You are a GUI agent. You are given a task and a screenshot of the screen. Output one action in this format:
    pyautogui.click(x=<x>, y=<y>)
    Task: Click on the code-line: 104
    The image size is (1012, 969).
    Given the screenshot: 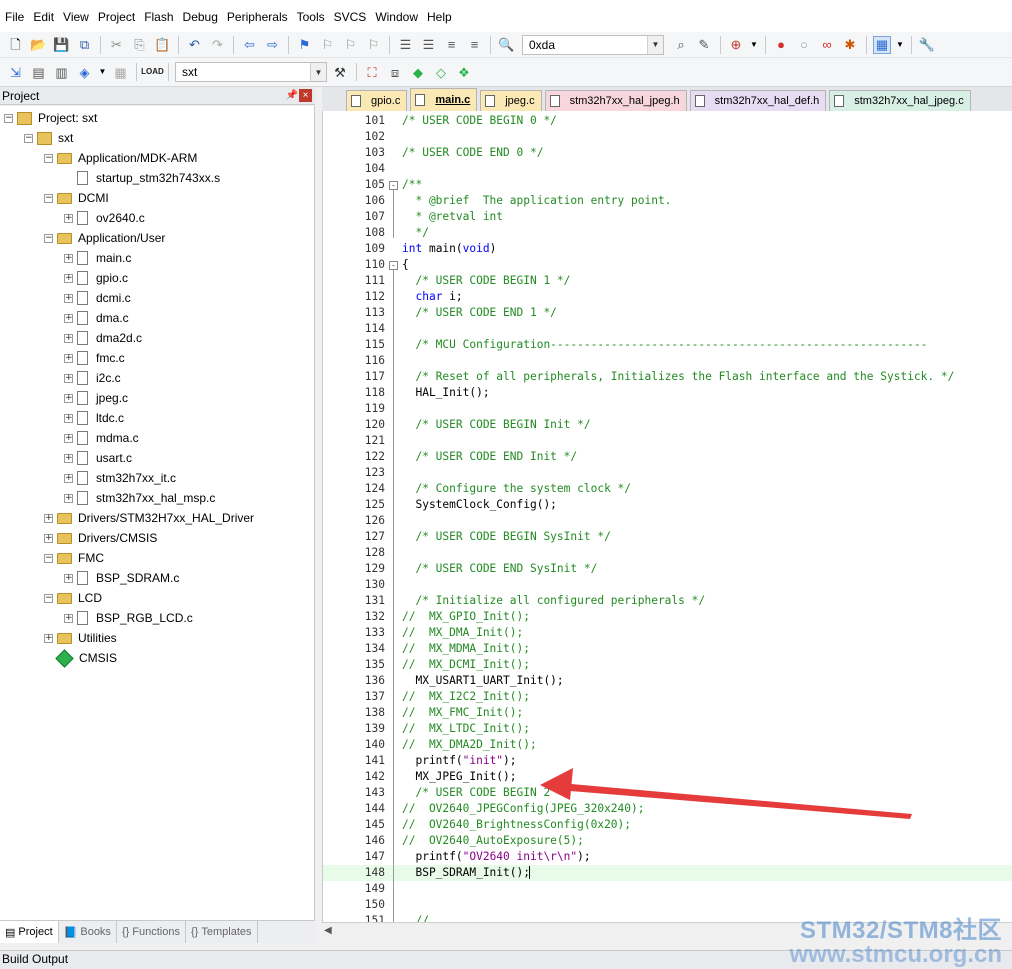 What is the action you would take?
    pyautogui.click(x=667, y=169)
    